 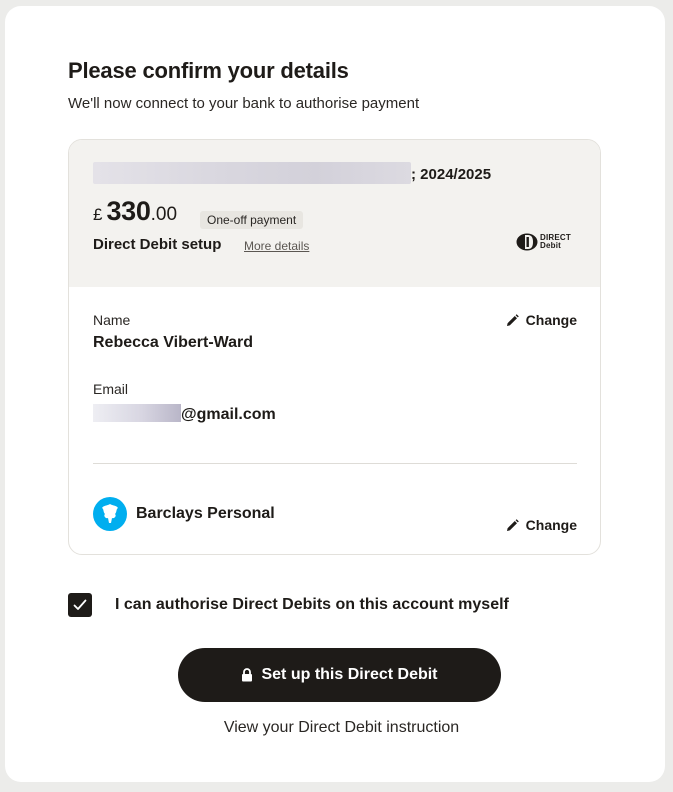 What do you see at coordinates (335, 463) in the screenshot?
I see `divider` at bounding box center [335, 463].